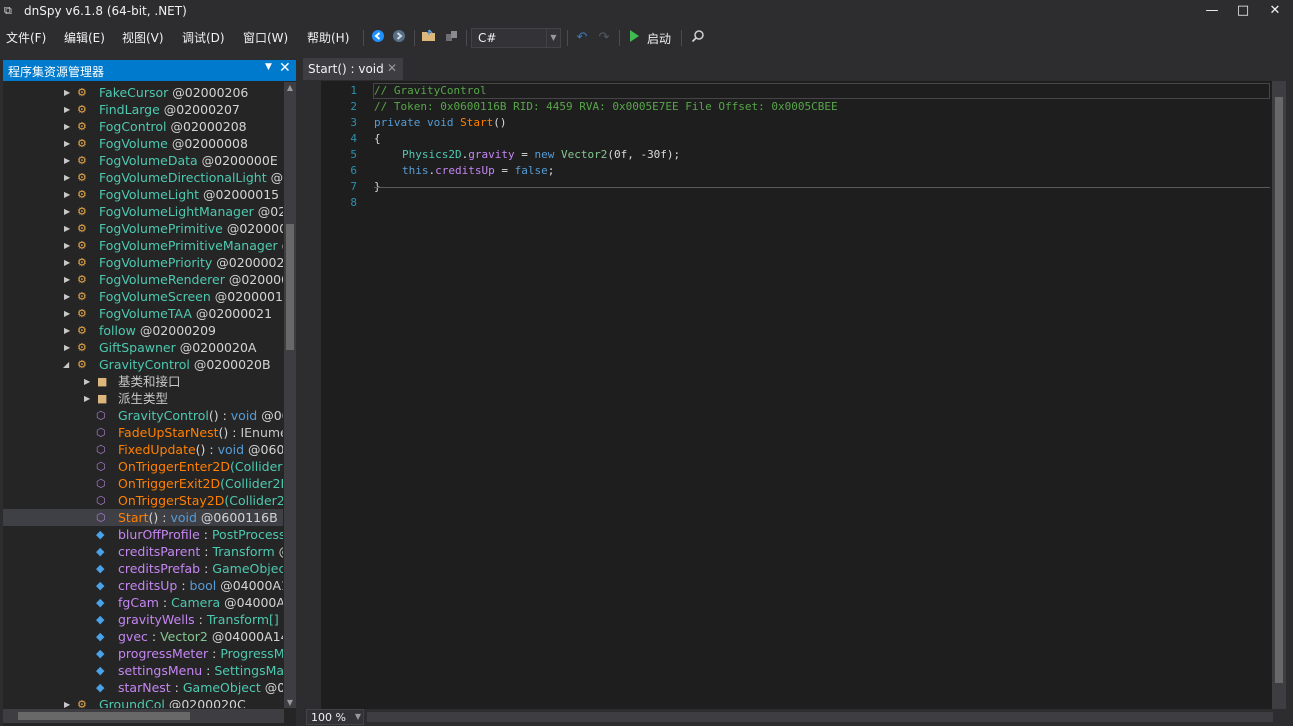 Image resolution: width=1293 pixels, height=726 pixels. Describe the element at coordinates (681, 38) in the screenshot. I see `toolbar-separator` at that location.